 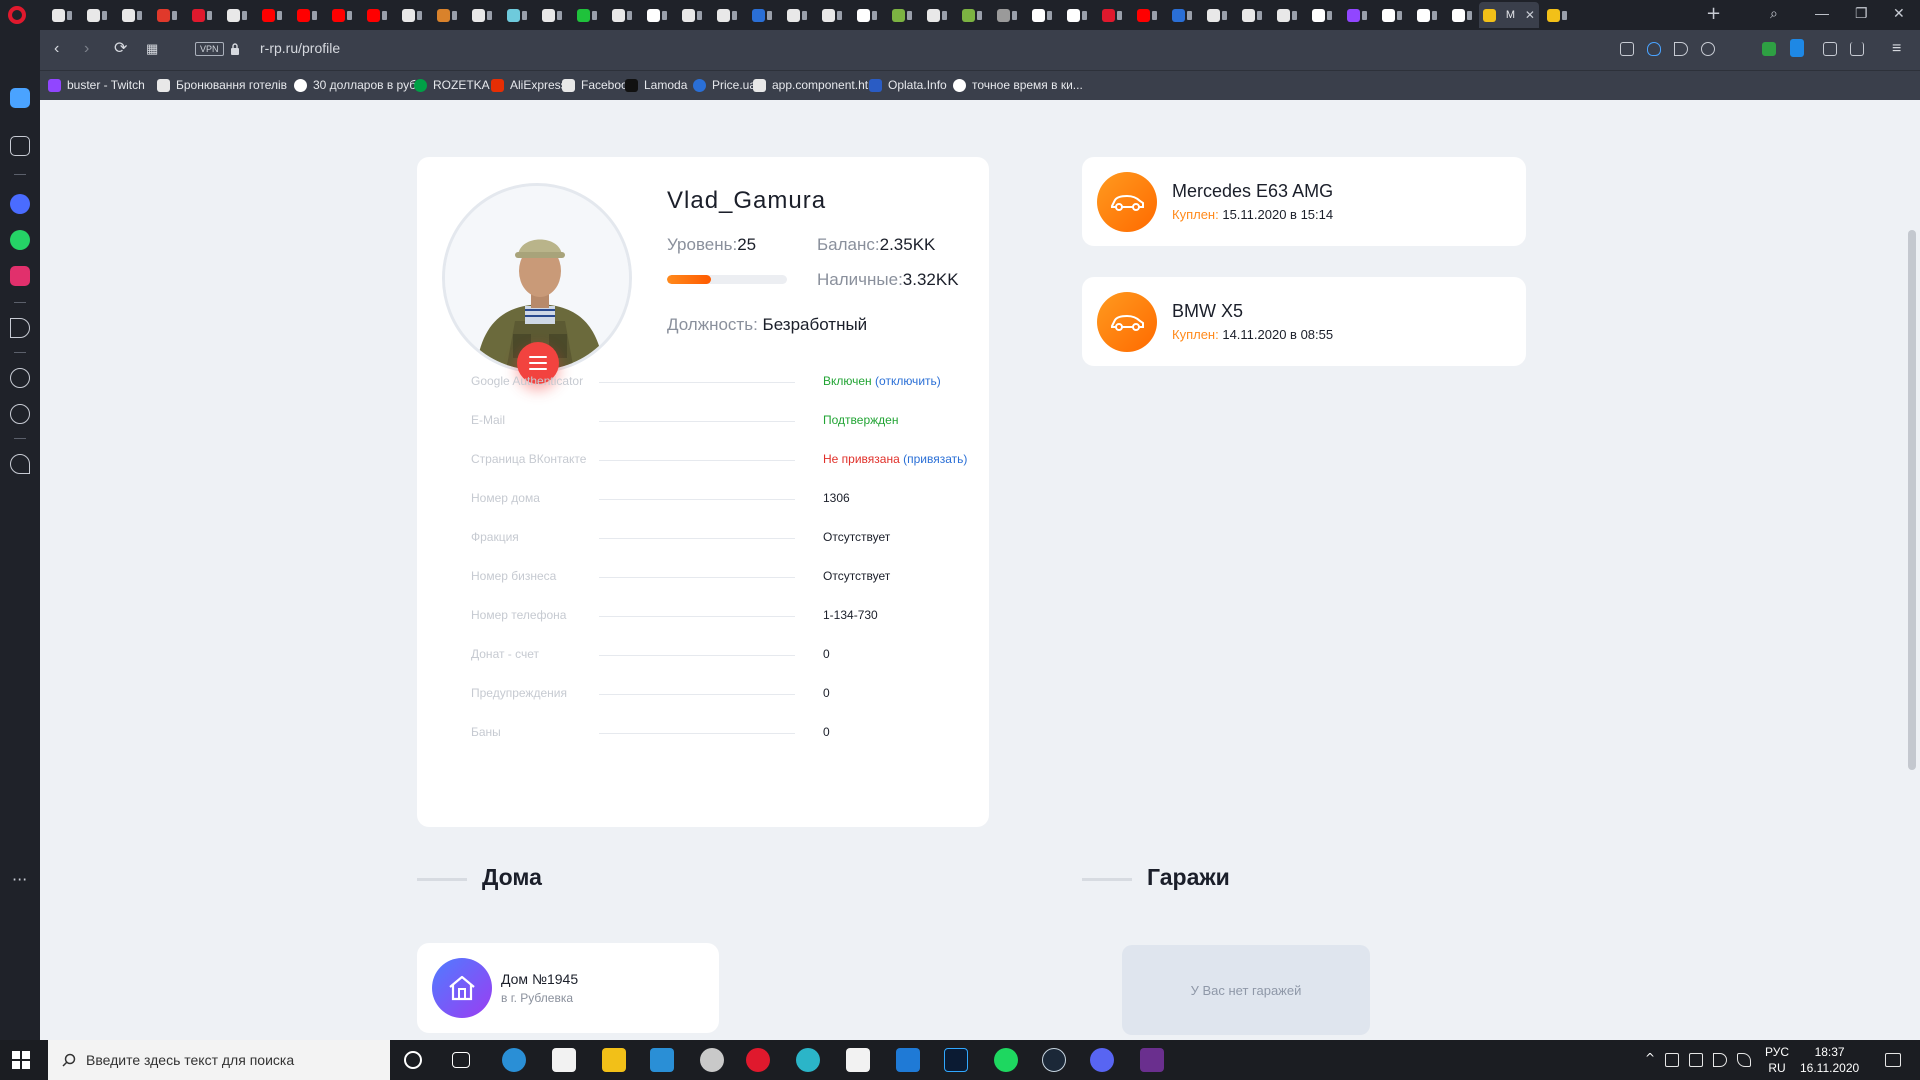 What do you see at coordinates (956, 1060) in the screenshot?
I see `photoshop-icon` at bounding box center [956, 1060].